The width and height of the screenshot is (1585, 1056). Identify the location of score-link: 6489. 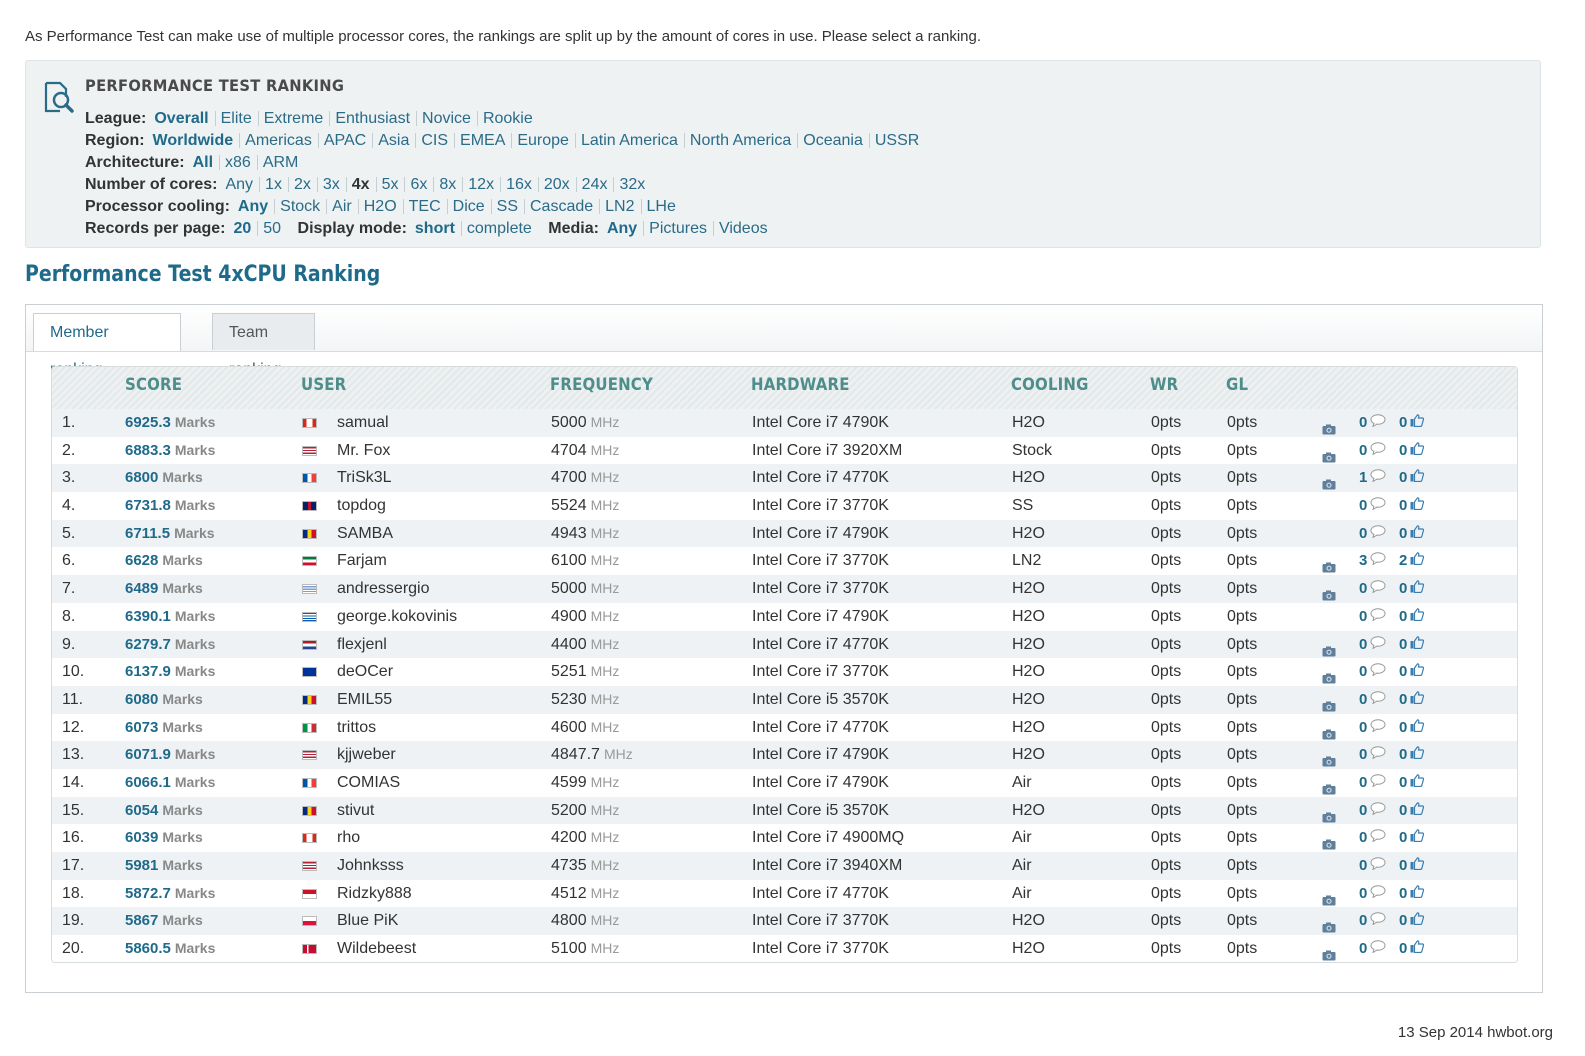
(141, 588).